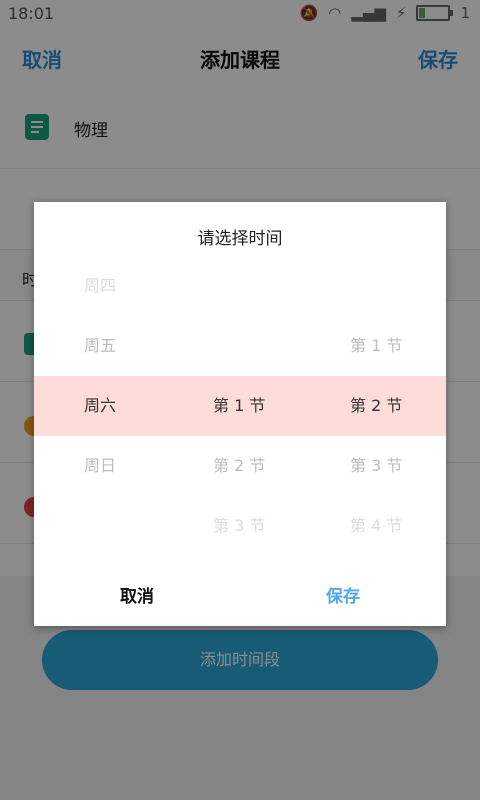 The height and width of the screenshot is (800, 480). I want to click on start-period-wheel: 第 1 节 第 2 节 第 3 节, so click(239, 406).